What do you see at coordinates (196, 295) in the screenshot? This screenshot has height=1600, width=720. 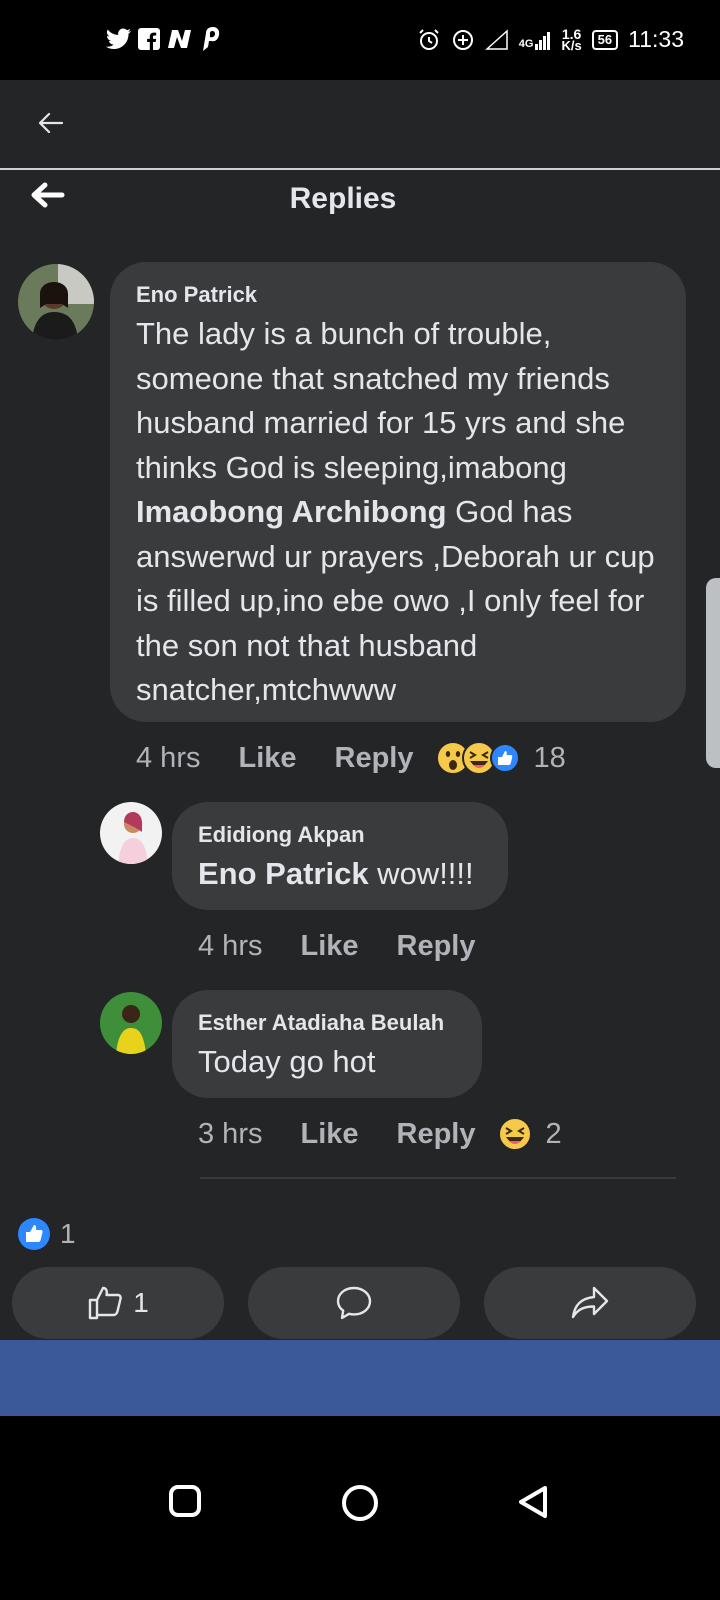 I see `comment-author: Eno Patrick` at bounding box center [196, 295].